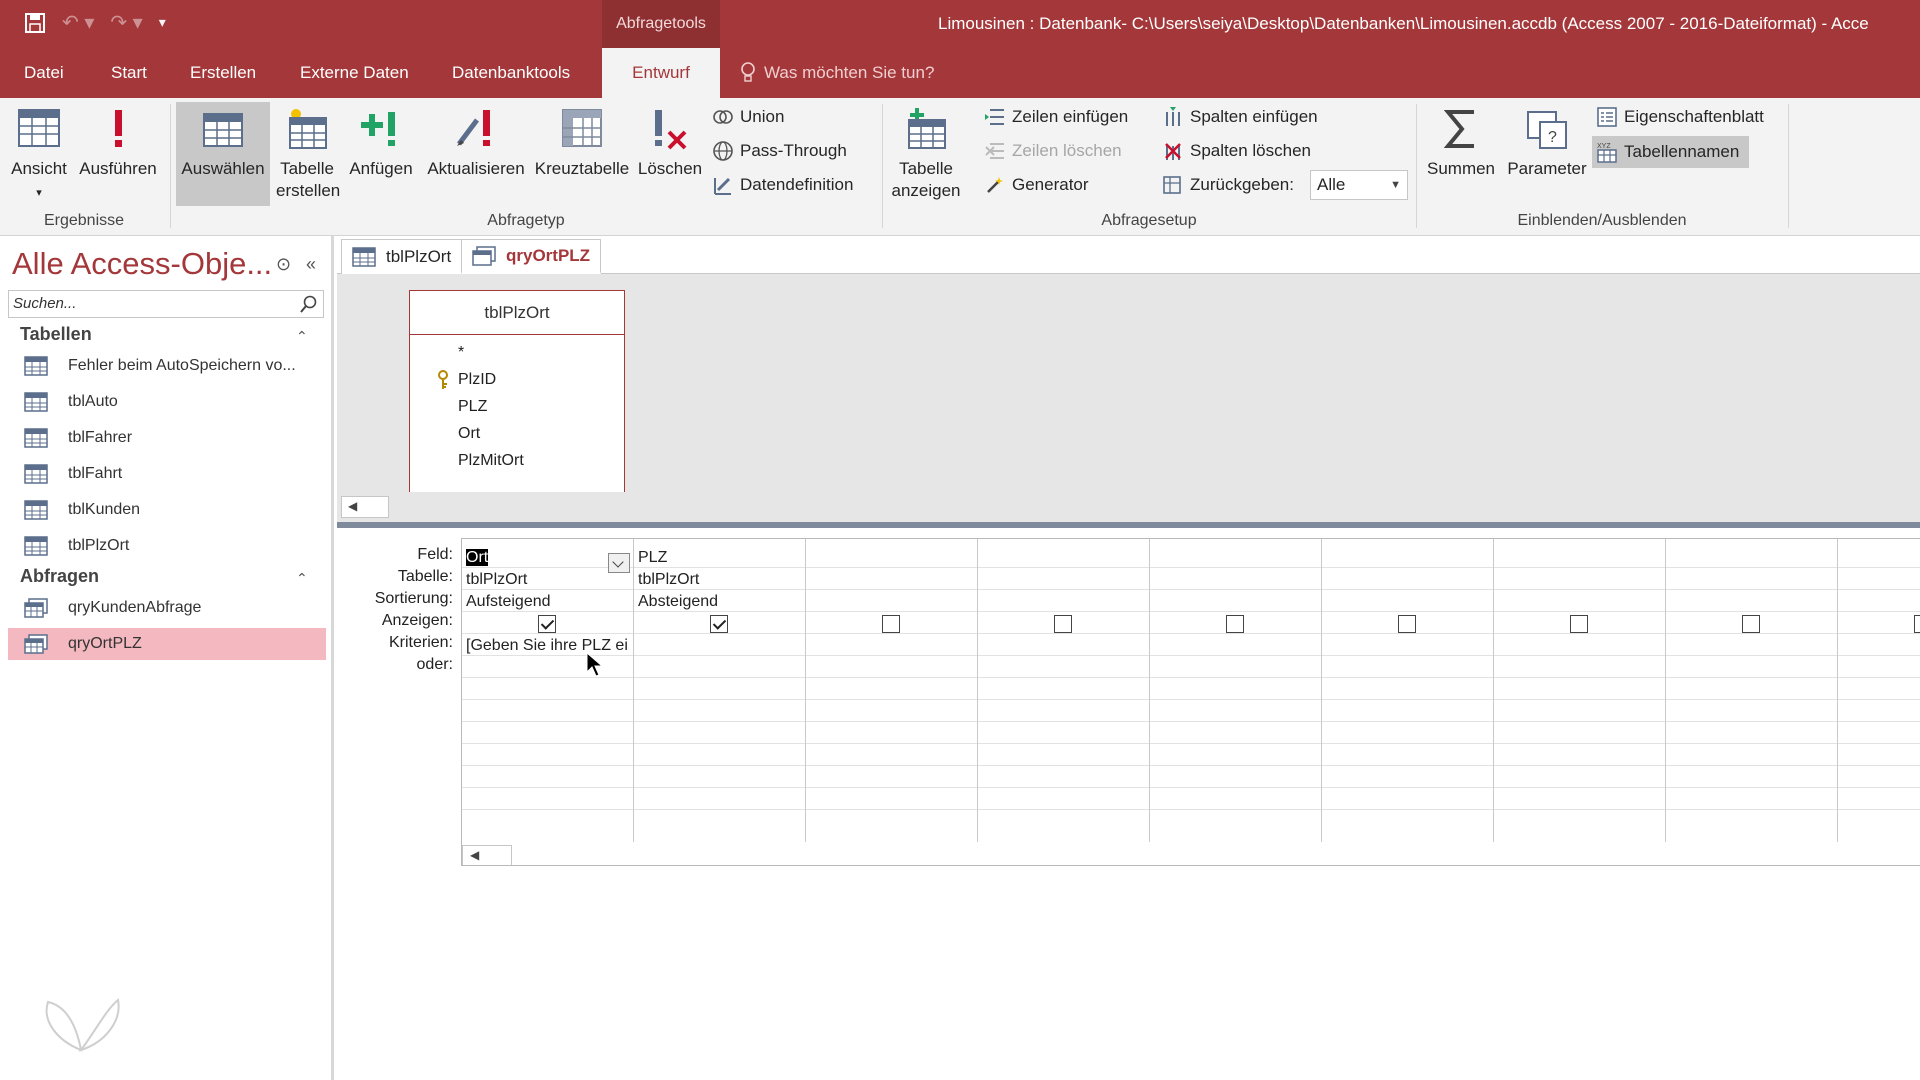 Image resolution: width=1920 pixels, height=1080 pixels. What do you see at coordinates (35, 23) in the screenshot?
I see `save-icon` at bounding box center [35, 23].